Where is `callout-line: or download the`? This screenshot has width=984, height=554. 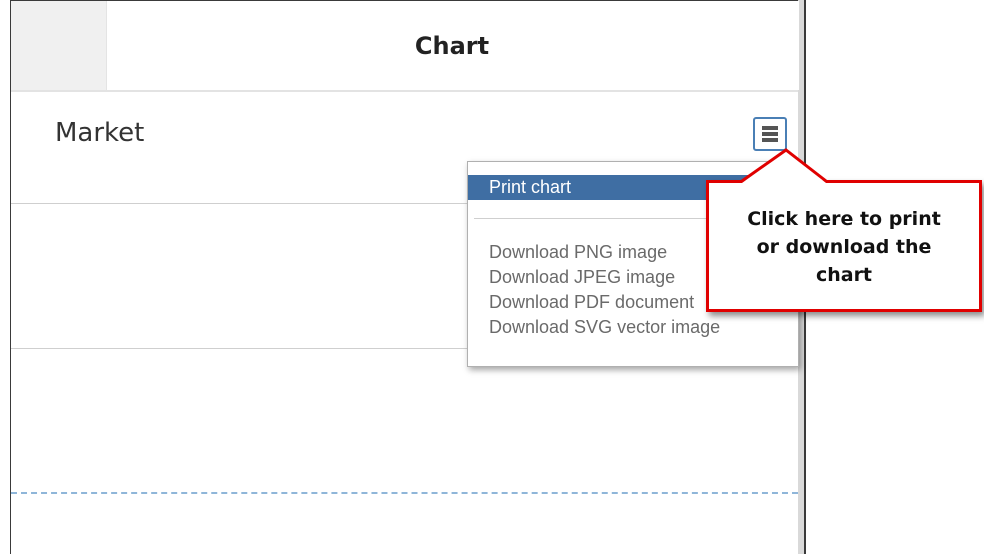
callout-line: or download the is located at coordinates (844, 247).